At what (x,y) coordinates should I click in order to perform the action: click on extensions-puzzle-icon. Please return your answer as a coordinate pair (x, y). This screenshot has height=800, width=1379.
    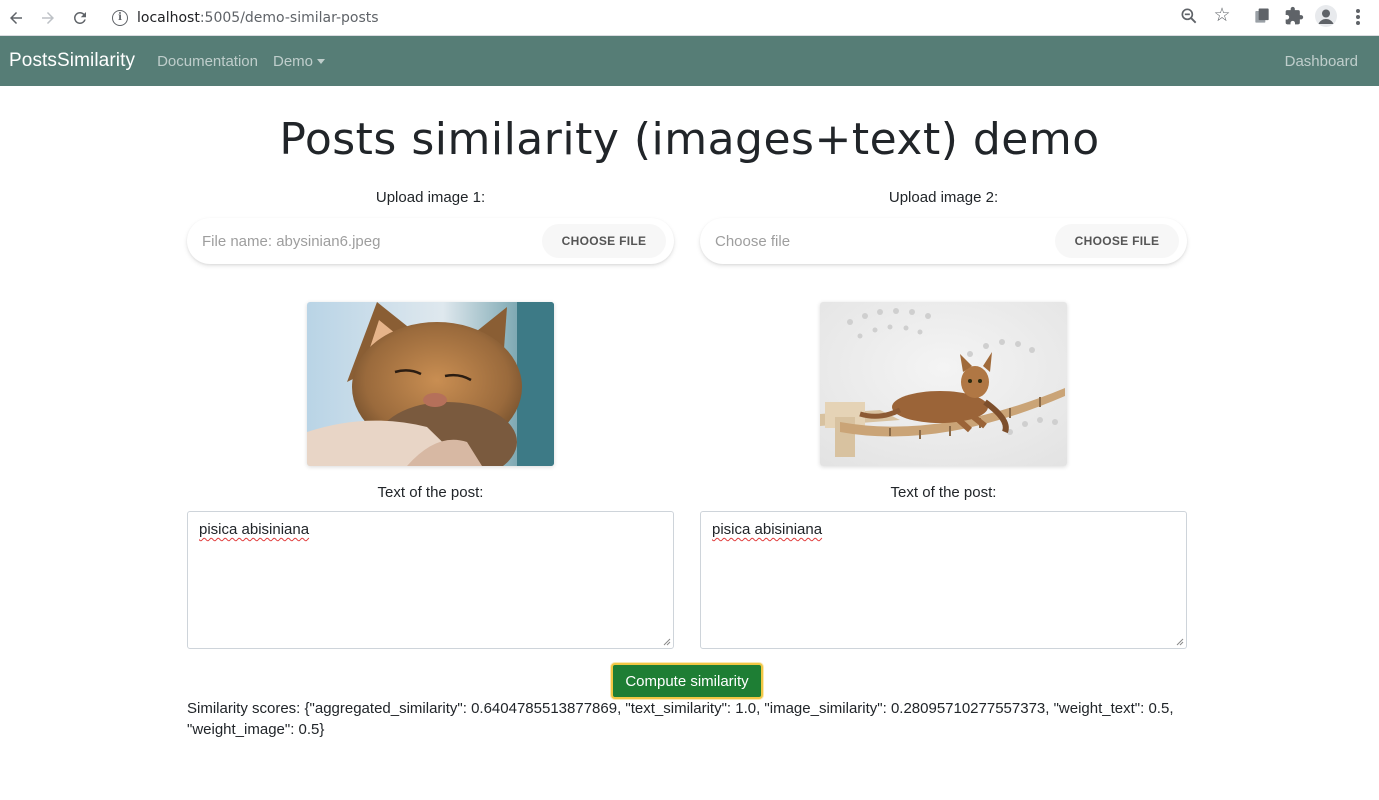
    Looking at the image, I should click on (1294, 16).